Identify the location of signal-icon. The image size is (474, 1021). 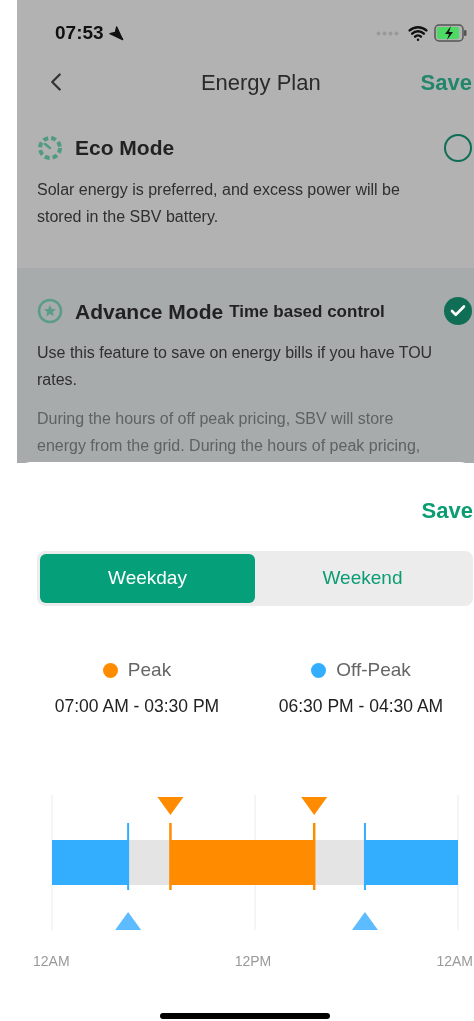
(388, 33).